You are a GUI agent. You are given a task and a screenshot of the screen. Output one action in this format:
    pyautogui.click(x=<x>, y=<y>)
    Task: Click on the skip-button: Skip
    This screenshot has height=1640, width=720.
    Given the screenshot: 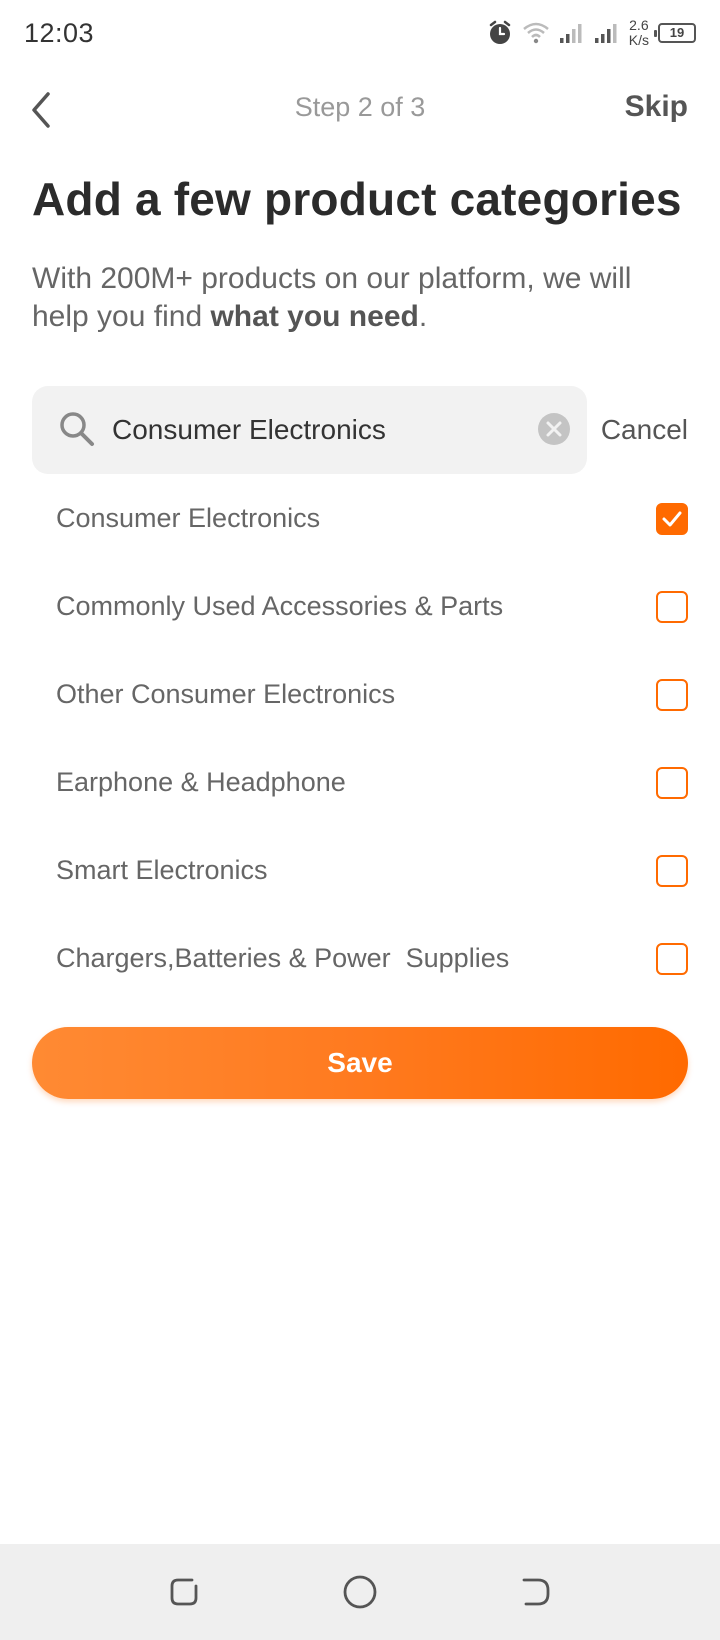 What is the action you would take?
    pyautogui.click(x=656, y=107)
    